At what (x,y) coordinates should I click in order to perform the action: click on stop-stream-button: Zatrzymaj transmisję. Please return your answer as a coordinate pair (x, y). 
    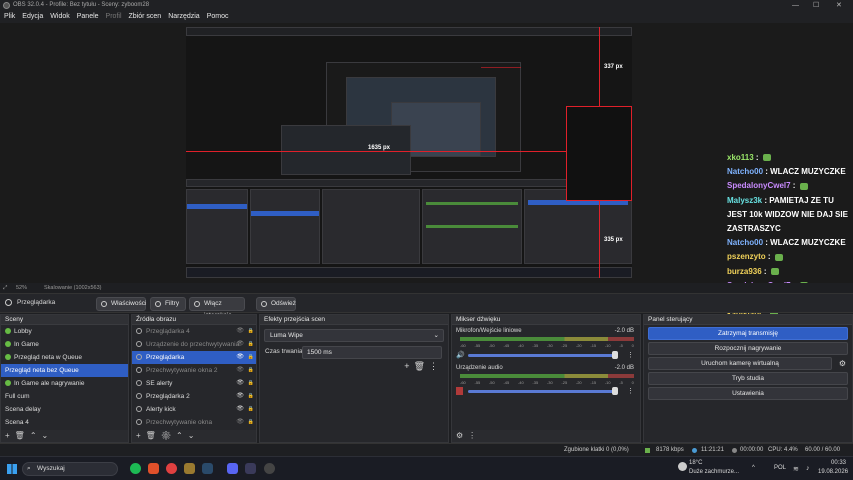
    Looking at the image, I should click on (748, 333).